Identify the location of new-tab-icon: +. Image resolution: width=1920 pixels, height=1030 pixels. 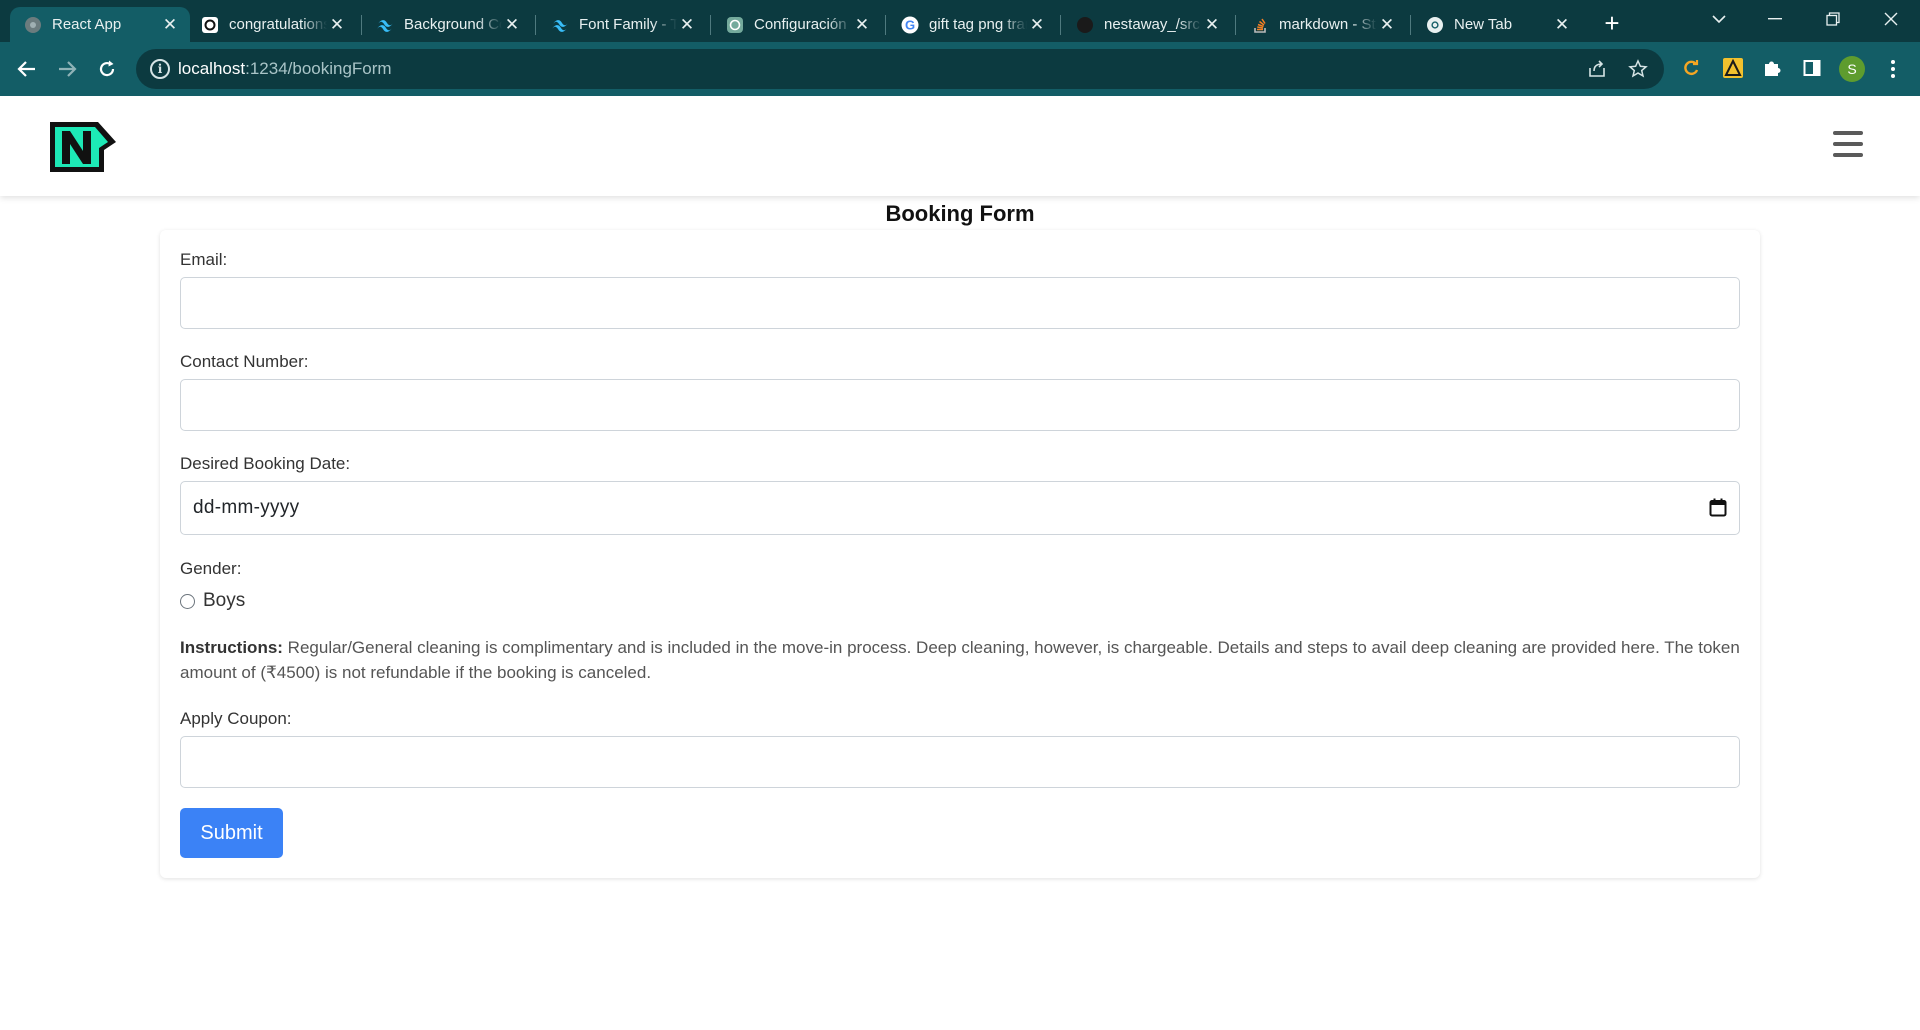
(1612, 23).